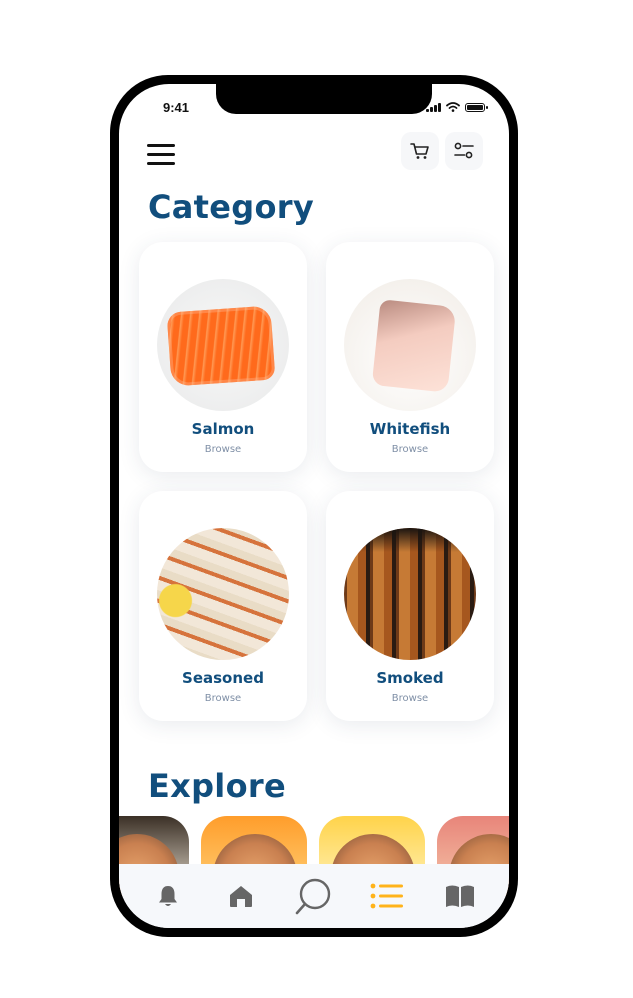 The width and height of the screenshot is (633, 998). I want to click on category-card-whitefish: Whitefish Browse, so click(410, 357).